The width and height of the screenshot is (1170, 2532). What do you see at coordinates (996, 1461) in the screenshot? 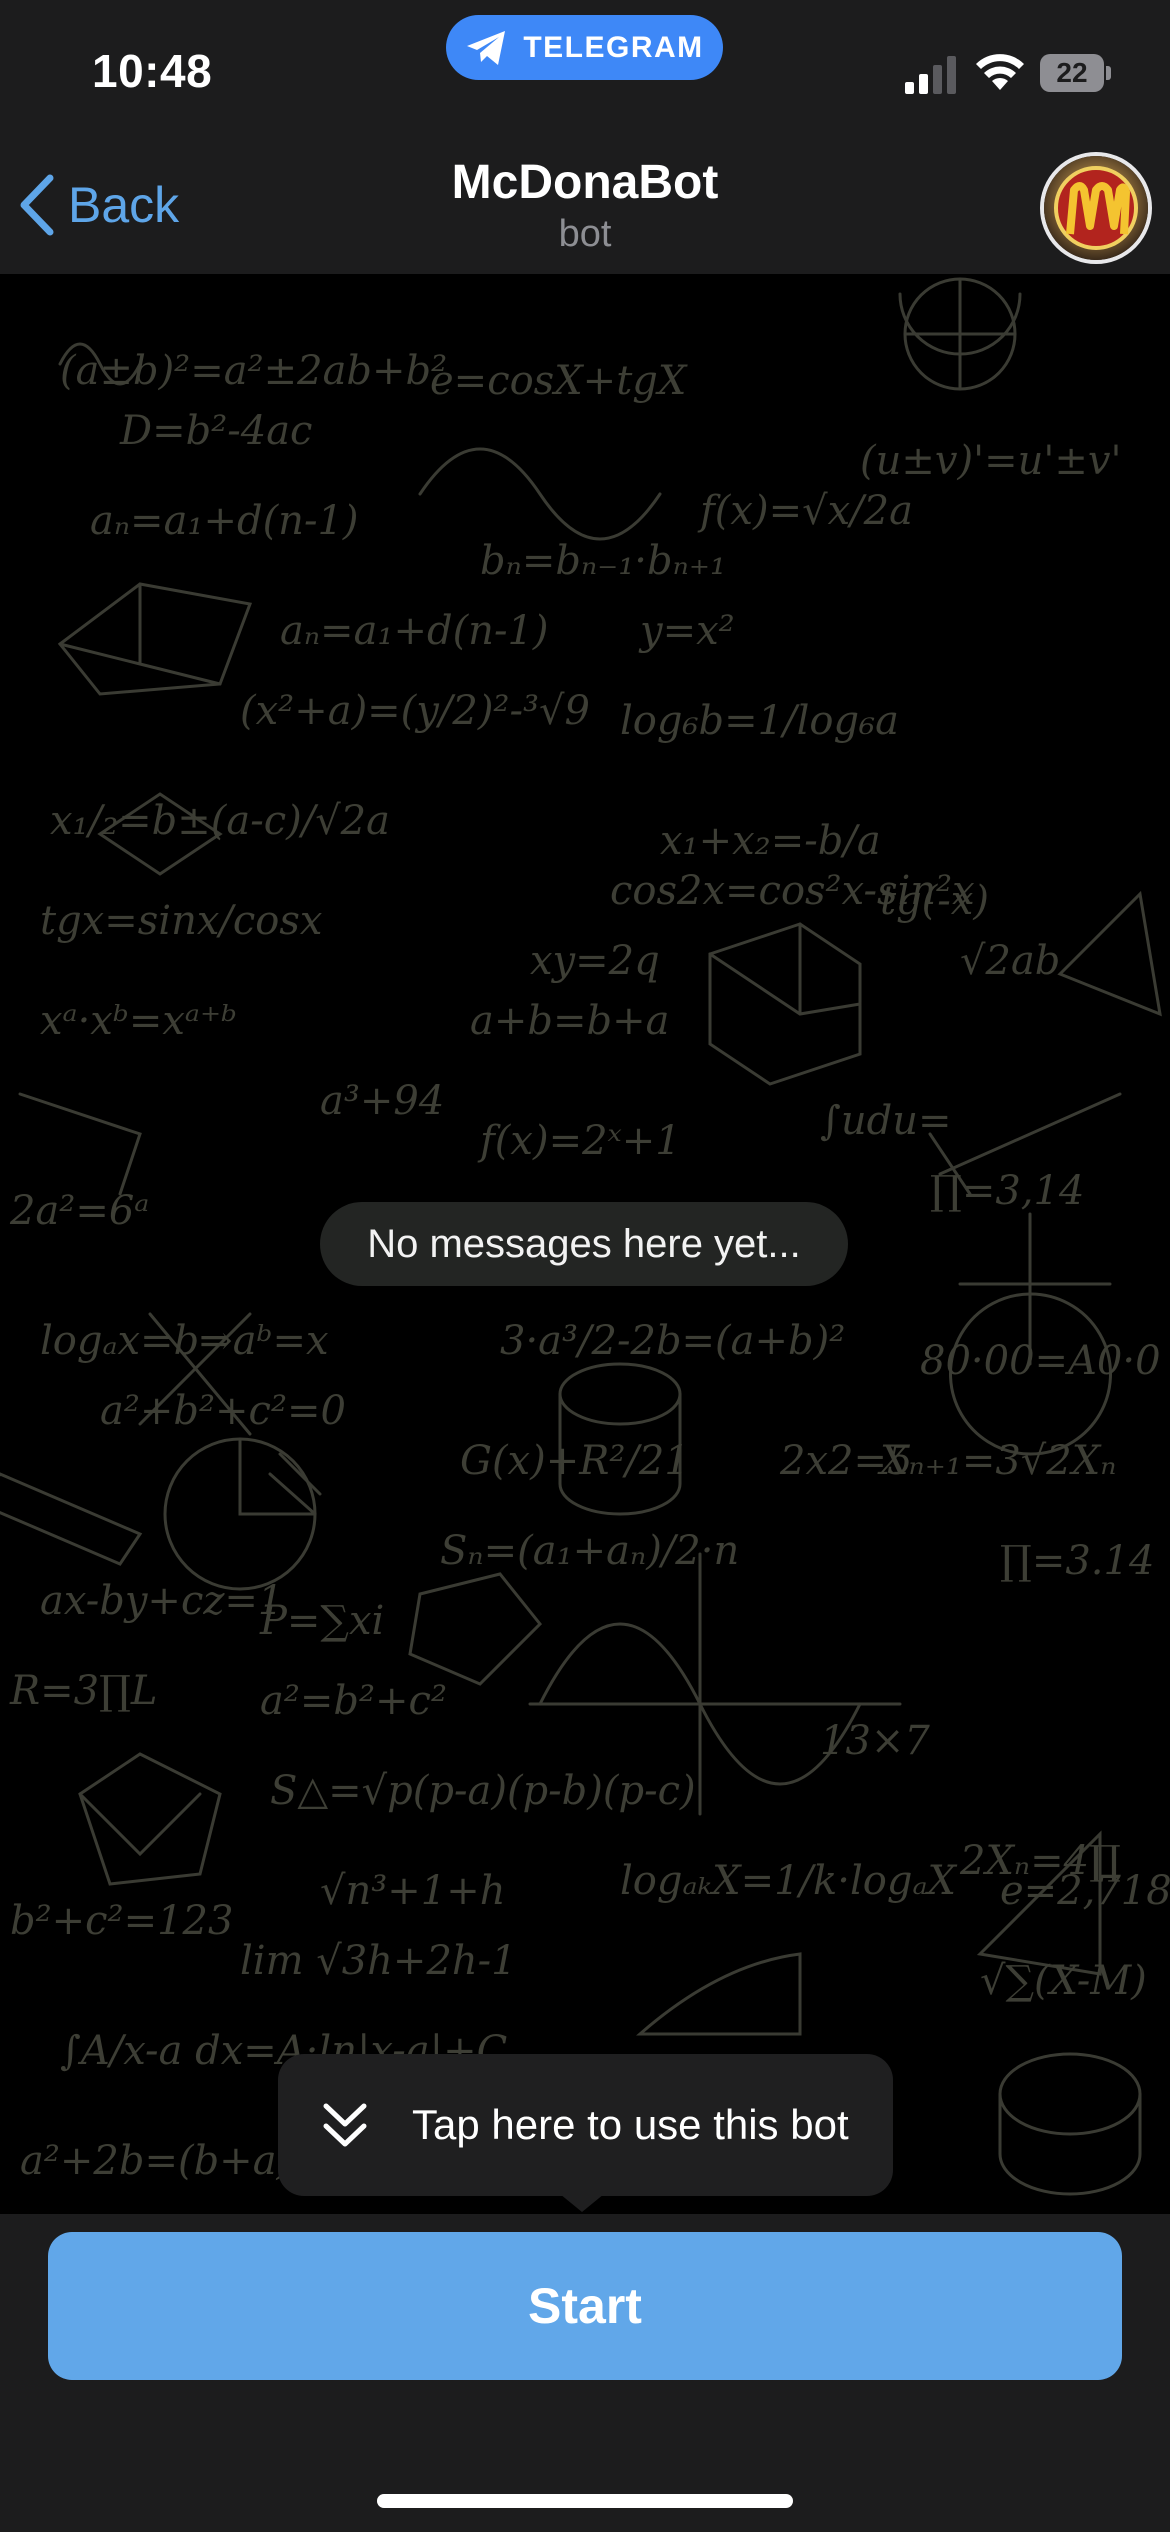
I see `svg-text: Xₙ₊₁=3√2Xₙ` at bounding box center [996, 1461].